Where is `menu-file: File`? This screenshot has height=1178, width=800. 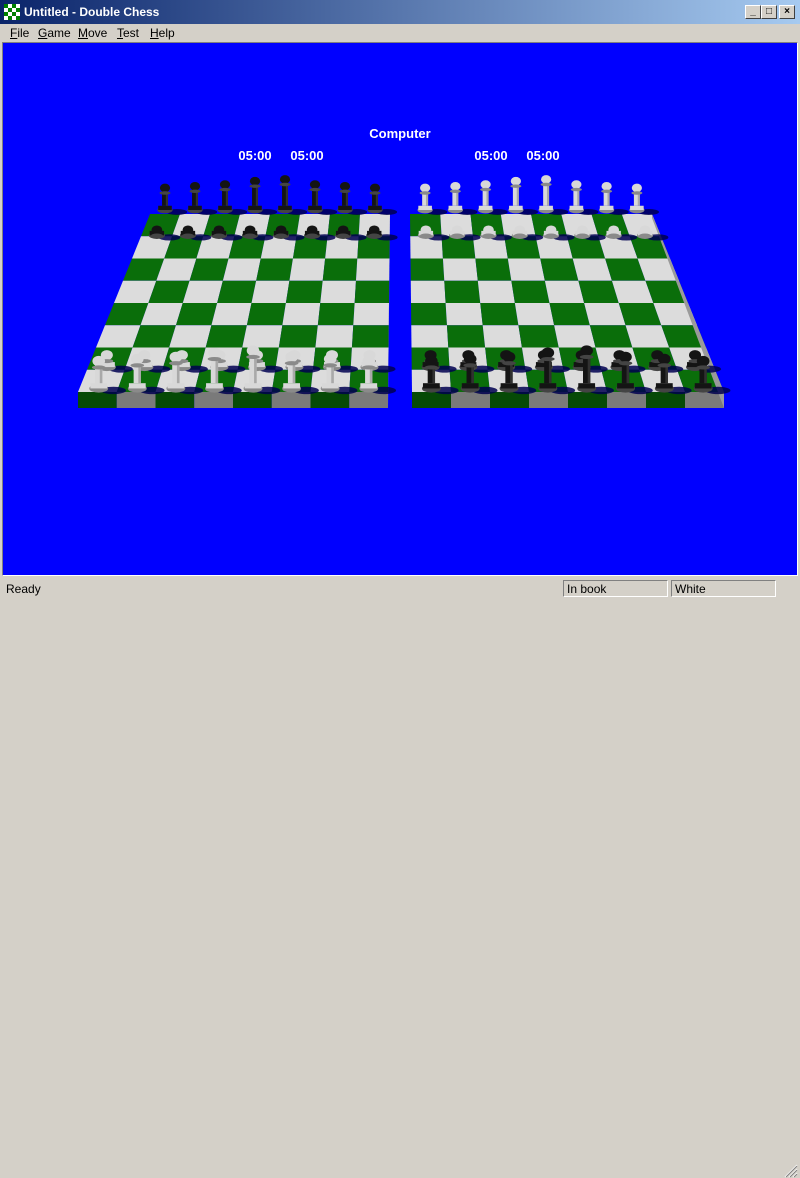 menu-file: File is located at coordinates (19, 33).